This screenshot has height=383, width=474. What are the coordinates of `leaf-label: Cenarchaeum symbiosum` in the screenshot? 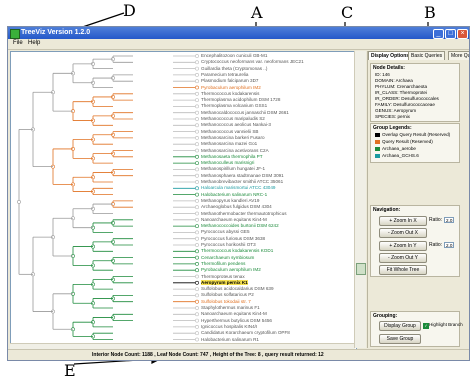 It's located at (227, 257).